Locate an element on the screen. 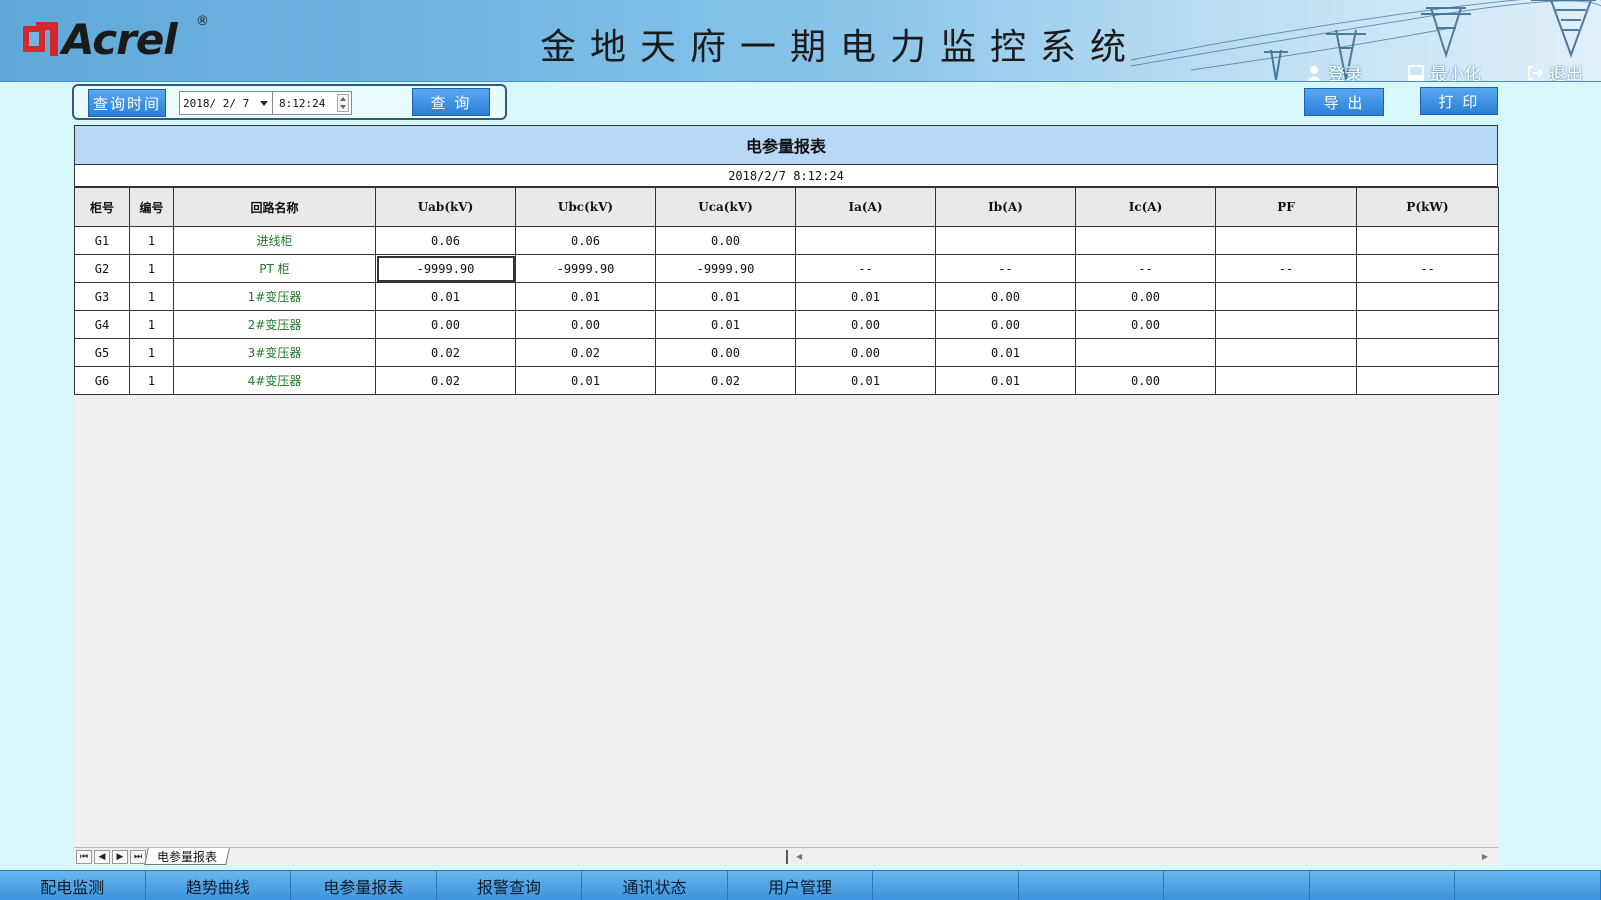  circuit-name-cell: 4#变压器 is located at coordinates (274, 380).